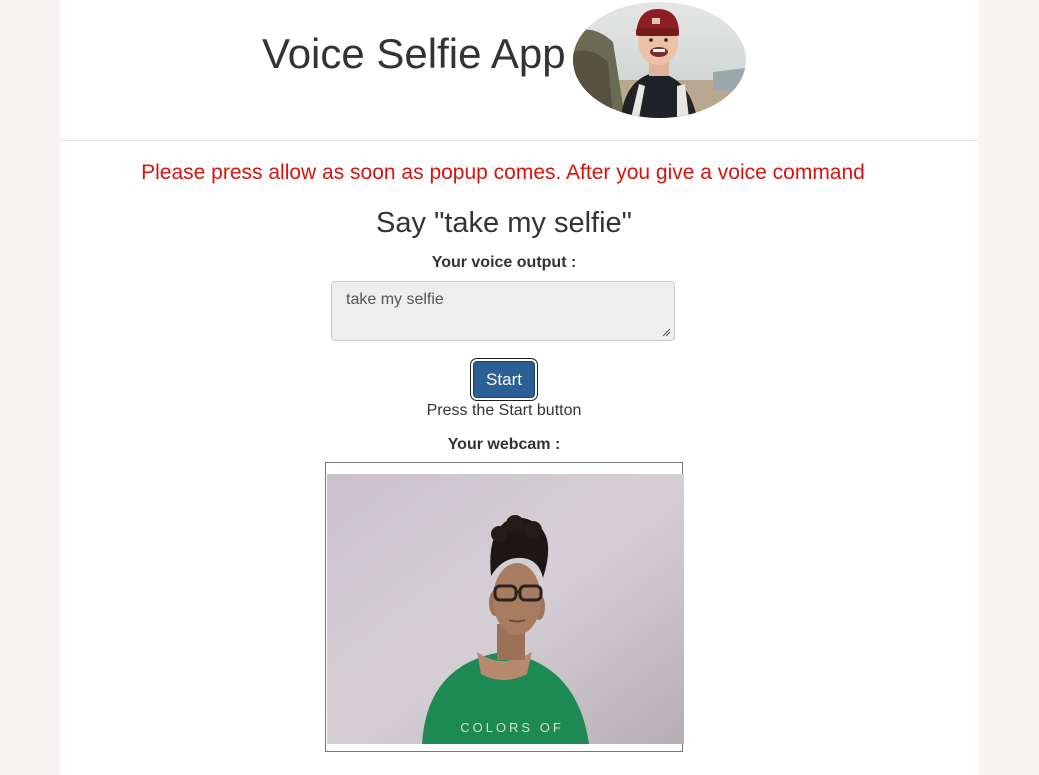 Image resolution: width=1039 pixels, height=775 pixels. I want to click on voice-output-textarea: take my selfie, so click(503, 311).